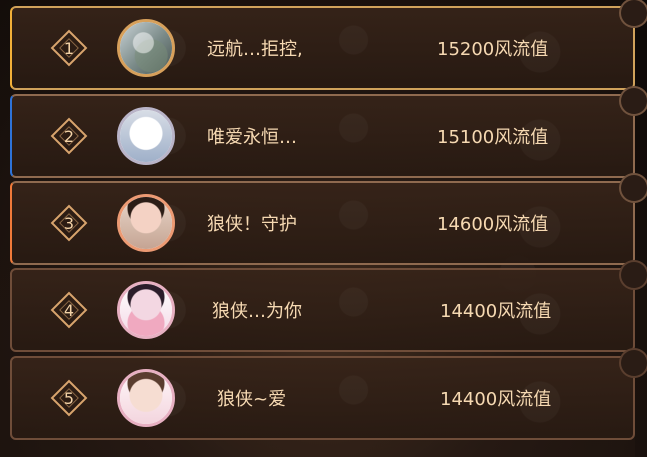 This screenshot has height=457, width=647. I want to click on player-score: 14600风流值, so click(493, 224).